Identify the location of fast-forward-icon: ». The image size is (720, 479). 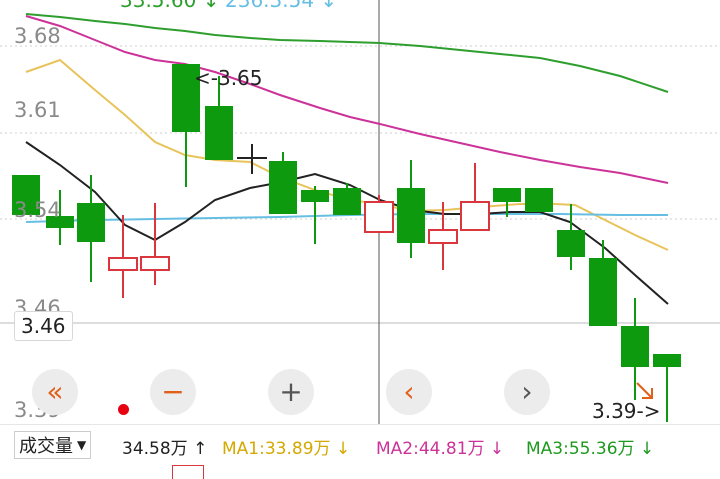
(644, 392).